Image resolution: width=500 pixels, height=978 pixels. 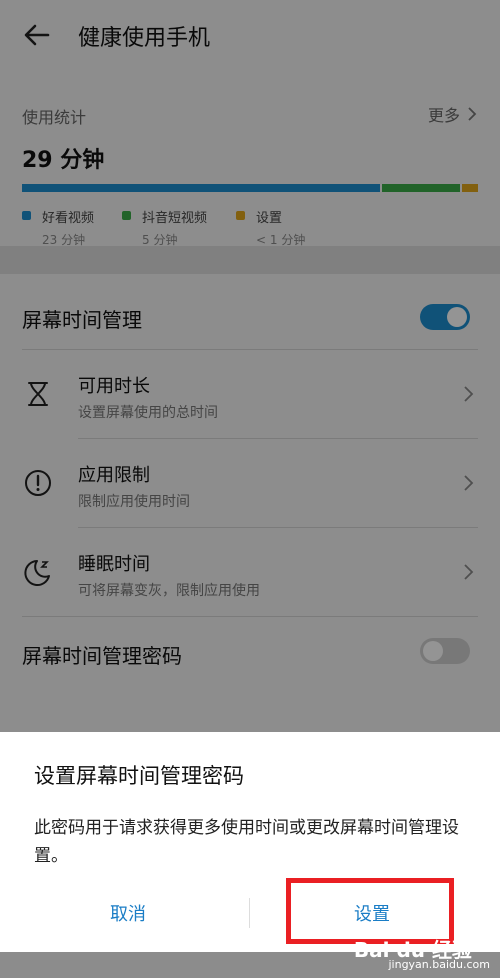 I want to click on dialog-message: 此密码用于请求获得更多使用时间或更改屏幕时间管理设置。, so click(x=246, y=842).